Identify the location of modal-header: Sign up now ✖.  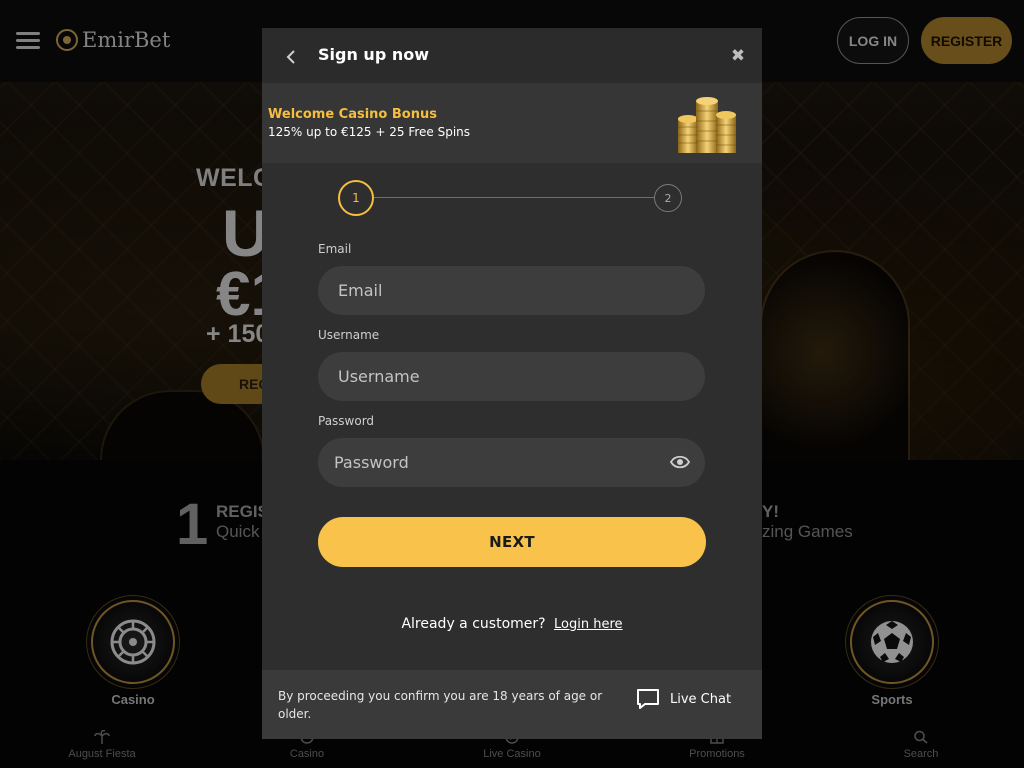
(512, 55).